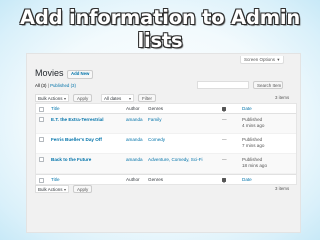 The height and width of the screenshot is (240, 320). I want to click on status-filter-links: All (3) | Published (3), so click(55, 86).